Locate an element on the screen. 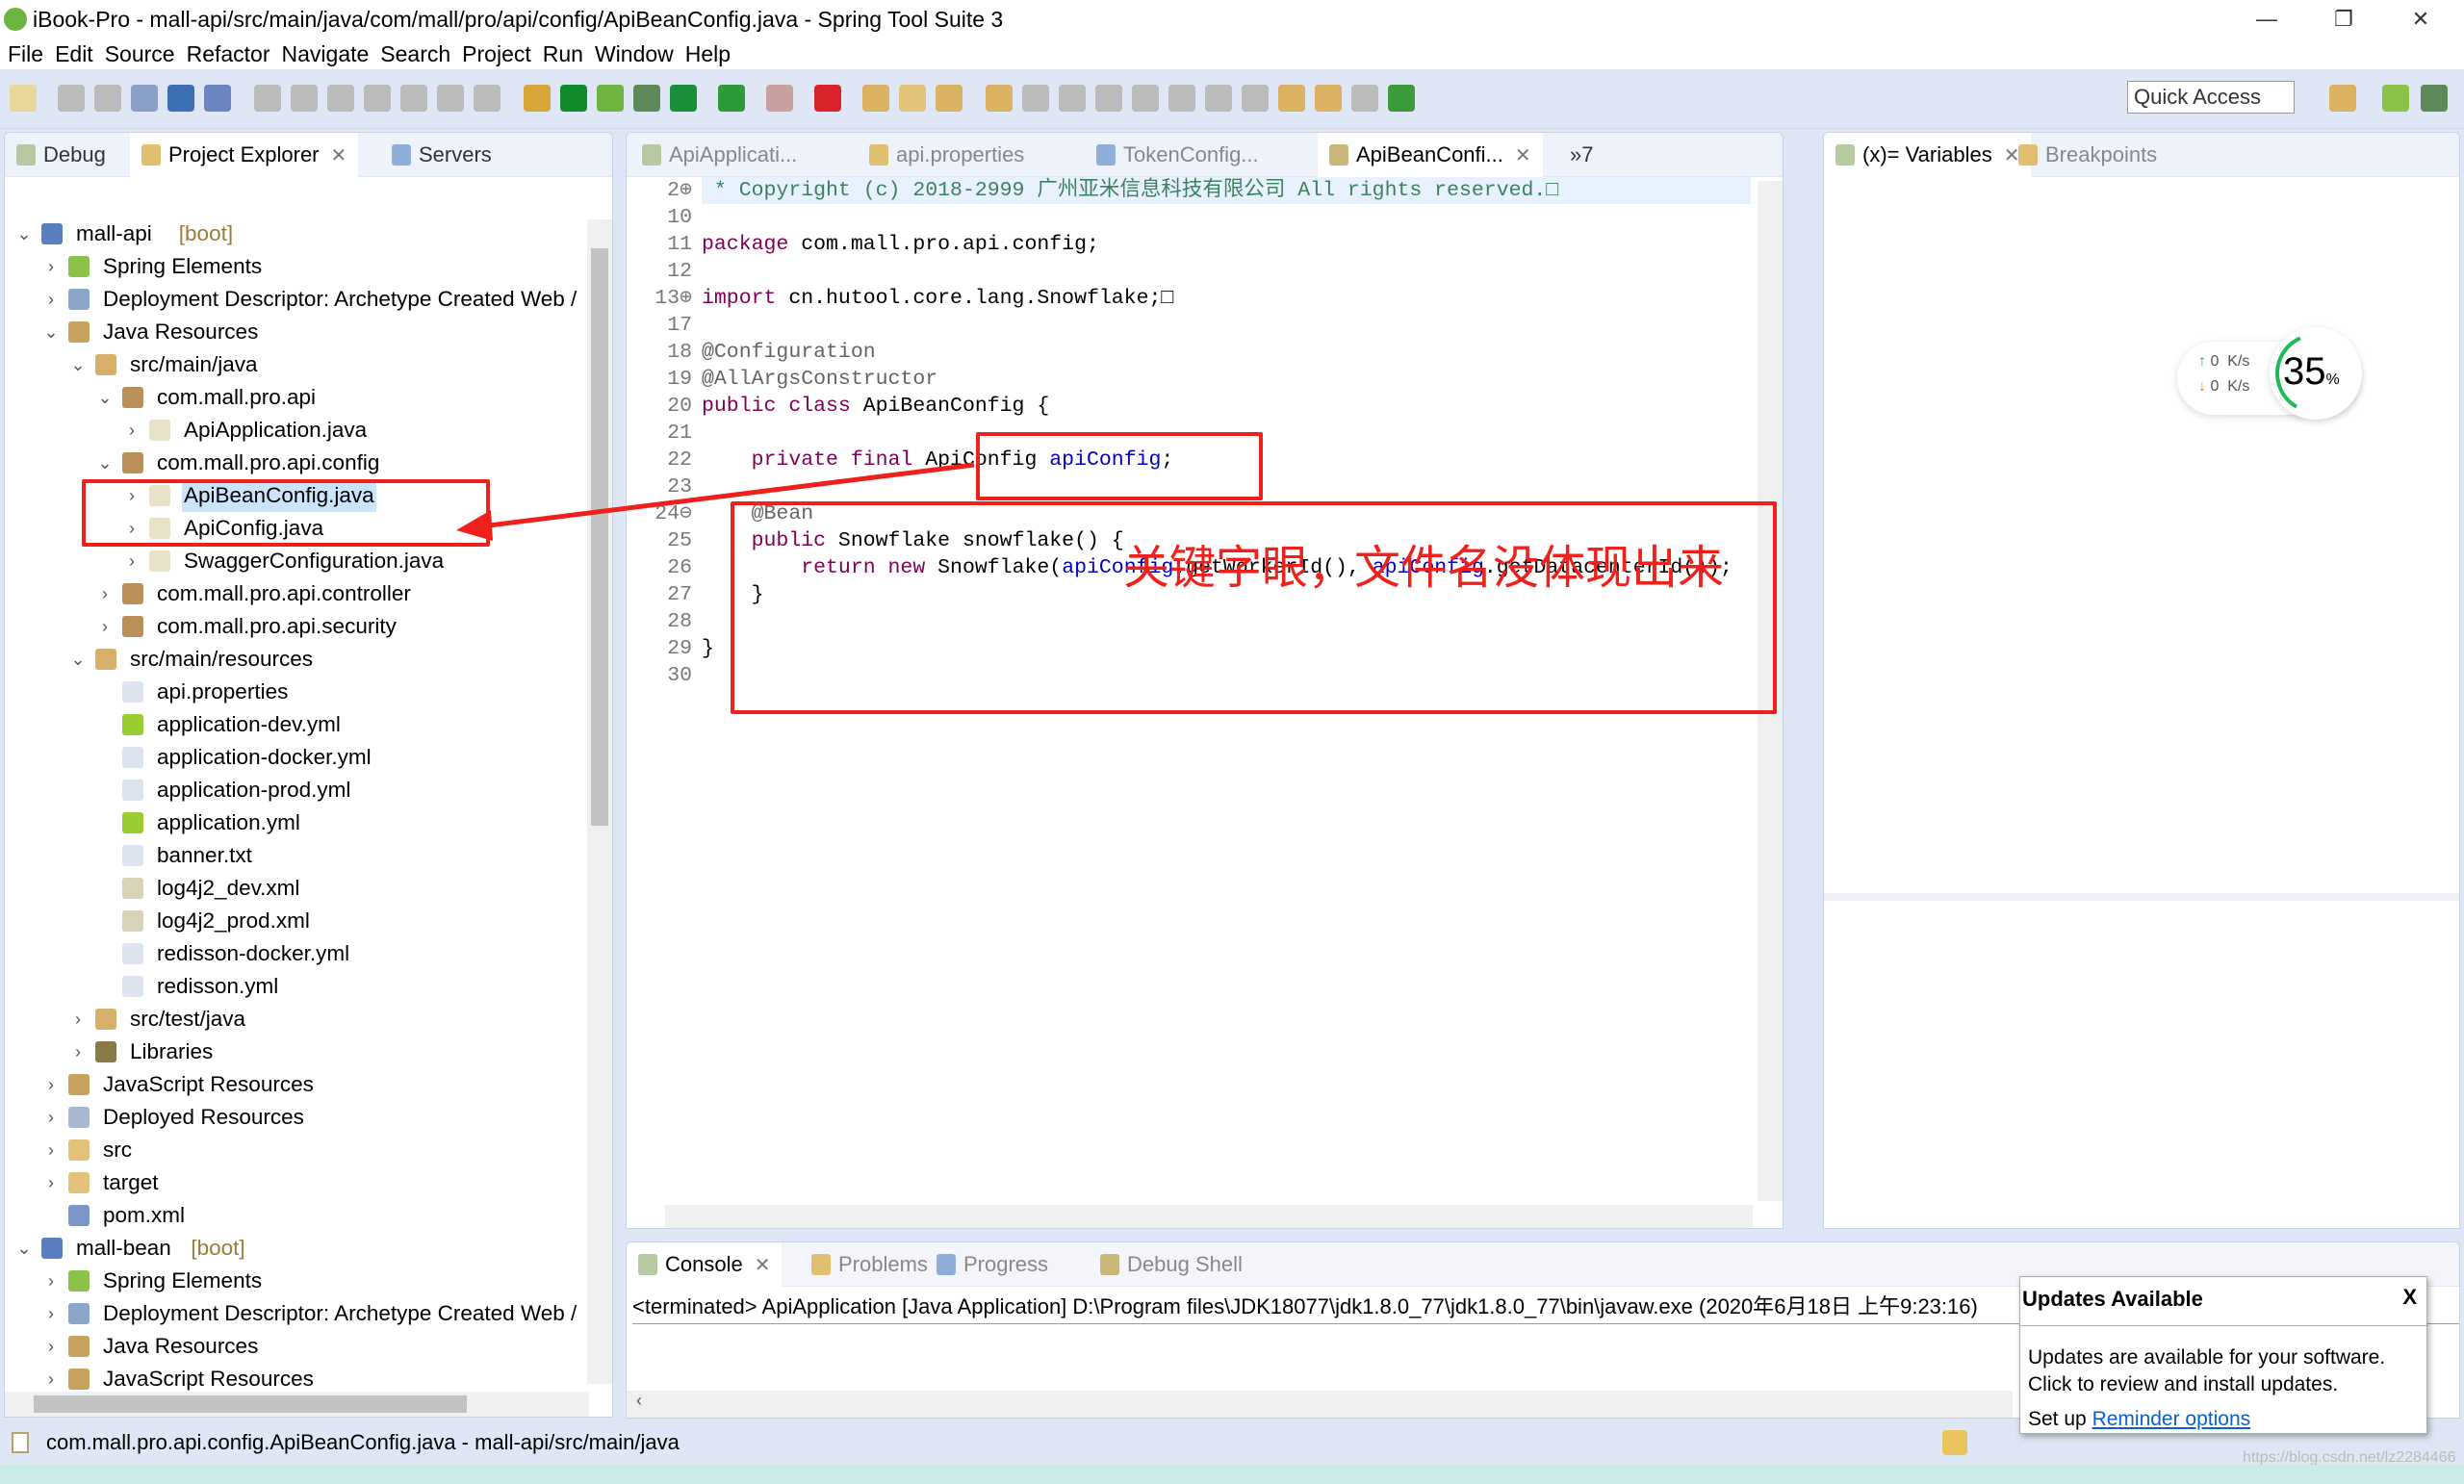 The height and width of the screenshot is (1484, 2464). tab-servers: Servers is located at coordinates (441, 155).